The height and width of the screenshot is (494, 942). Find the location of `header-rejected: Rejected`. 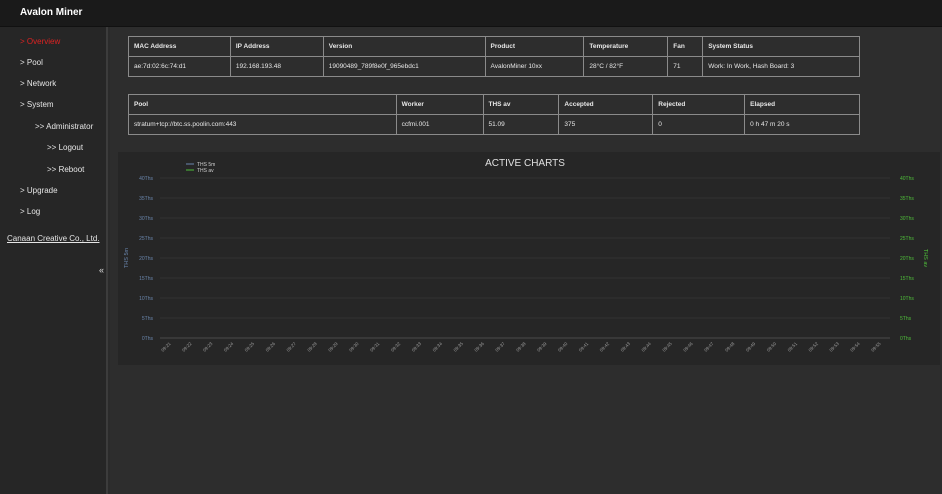

header-rejected: Rejected is located at coordinates (699, 104).